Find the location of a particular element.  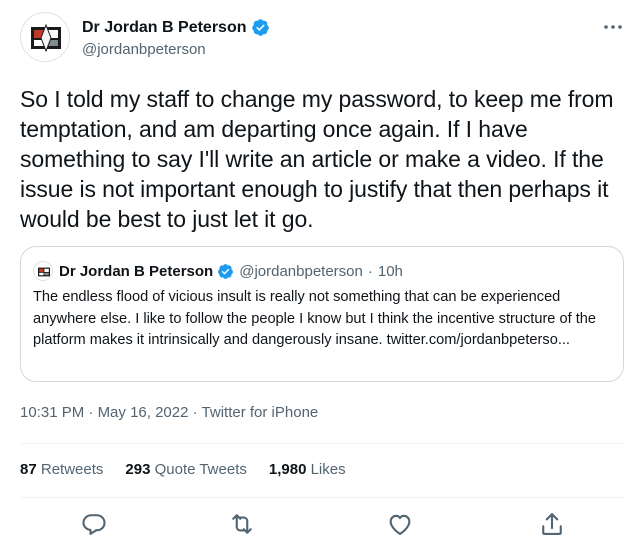

tweet-header: Dr Jordan B Peterson @jordanbpeterson is located at coordinates (322, 38).